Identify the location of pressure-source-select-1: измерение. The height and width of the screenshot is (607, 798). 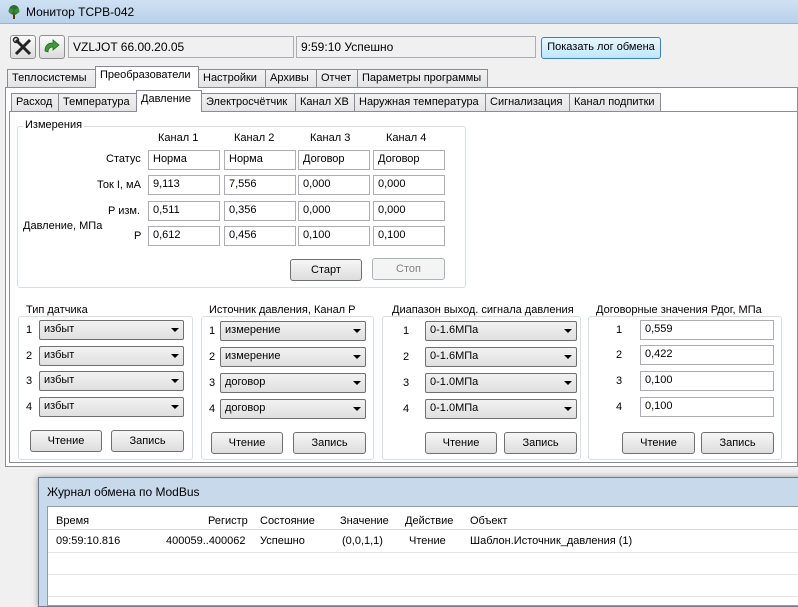
(293, 331).